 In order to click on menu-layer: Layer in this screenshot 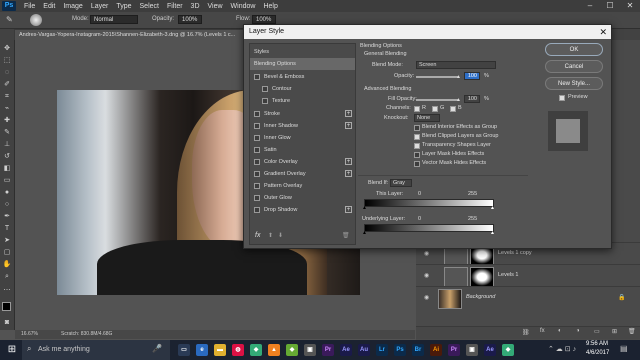, I will do `click(100, 6)`.